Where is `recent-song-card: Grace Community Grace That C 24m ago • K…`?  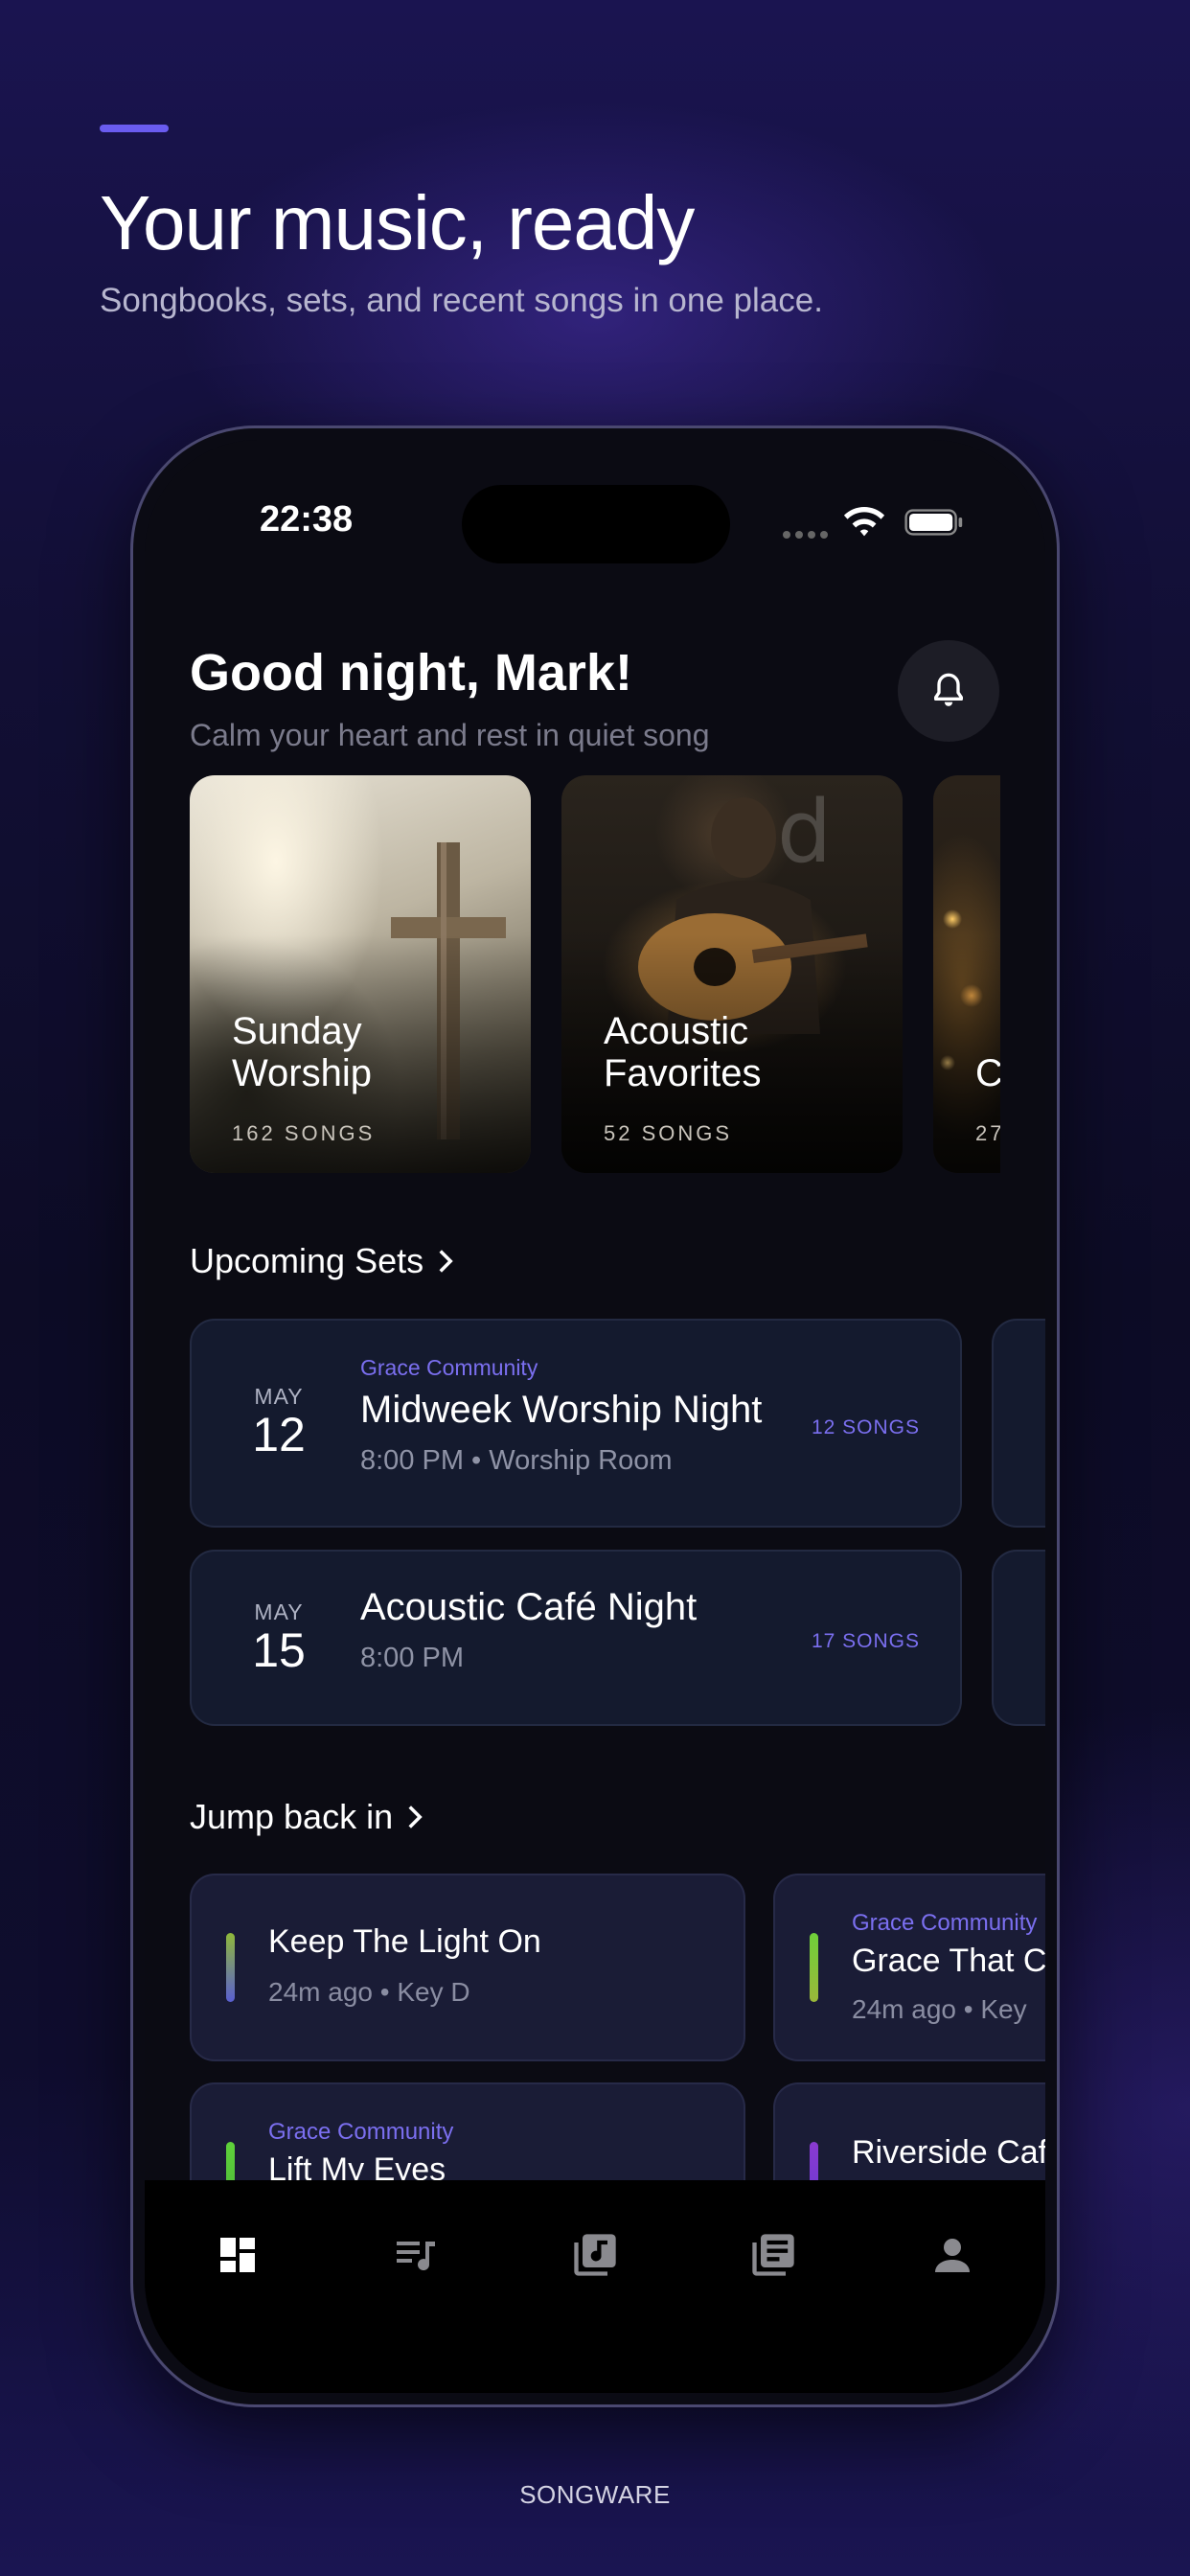 recent-song-card: Grace Community Grace That C 24m ago • K… is located at coordinates (909, 1967).